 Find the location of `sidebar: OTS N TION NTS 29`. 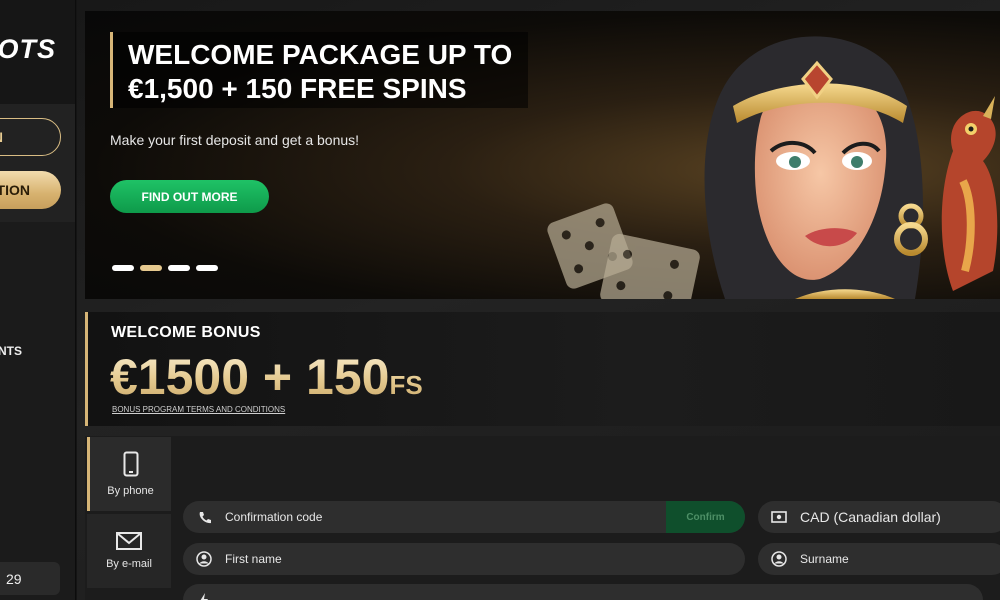

sidebar: OTS N TION NTS 29 is located at coordinates (38, 300).